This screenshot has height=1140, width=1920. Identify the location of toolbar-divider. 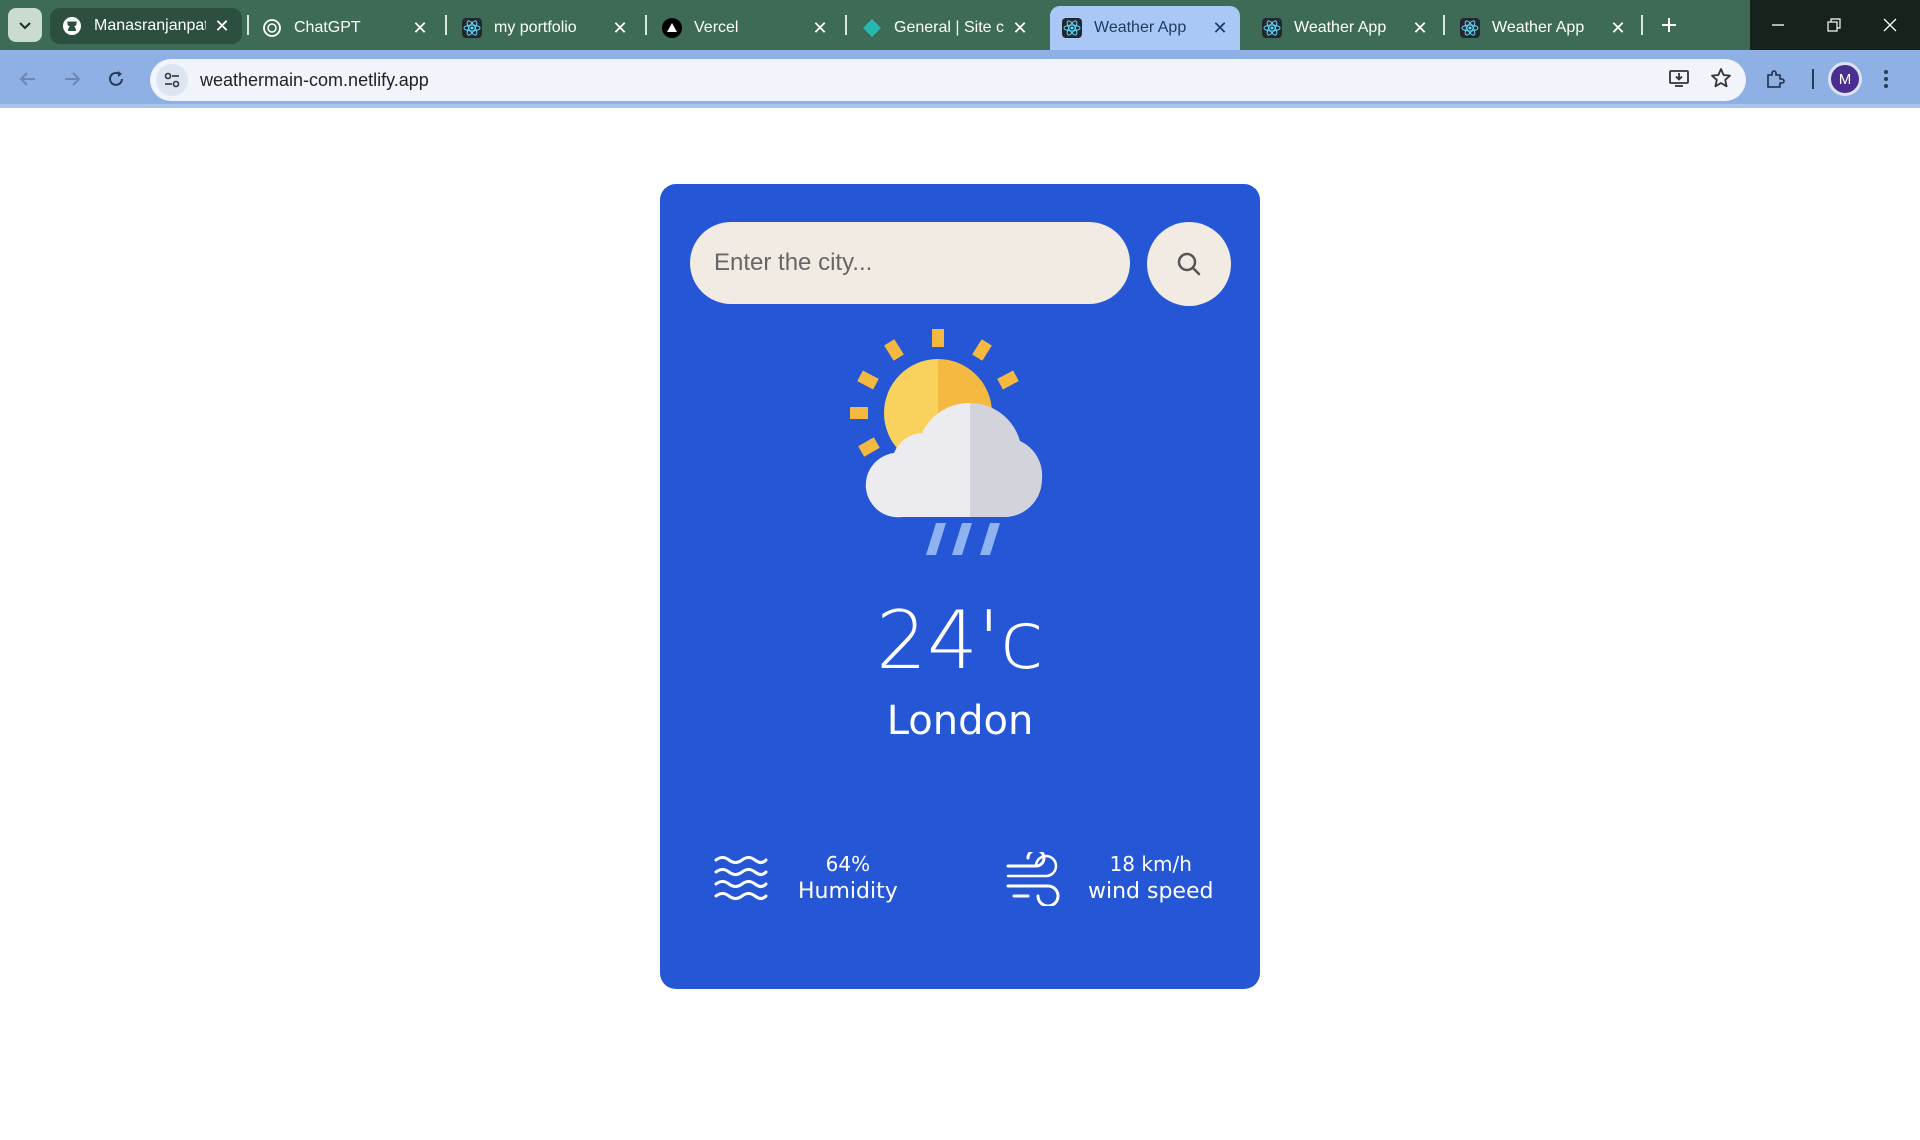
(1813, 79).